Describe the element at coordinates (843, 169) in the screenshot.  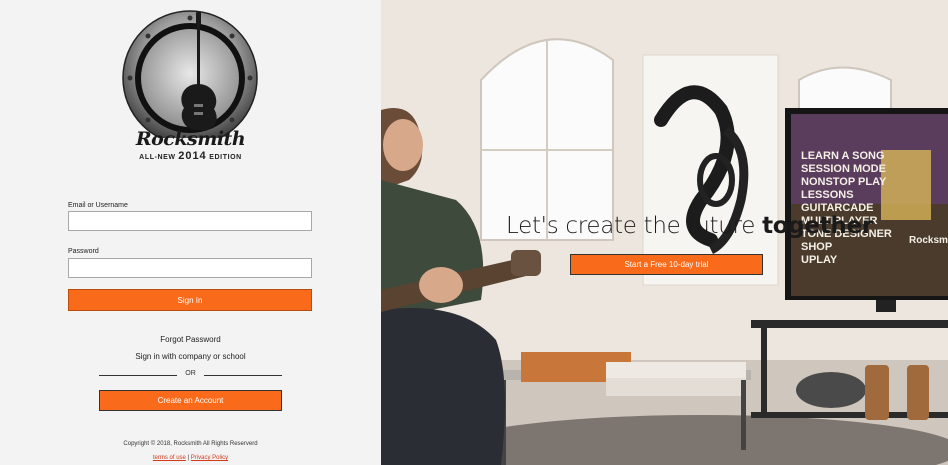
I see `tv-menu-item: SESSION MODE` at that location.